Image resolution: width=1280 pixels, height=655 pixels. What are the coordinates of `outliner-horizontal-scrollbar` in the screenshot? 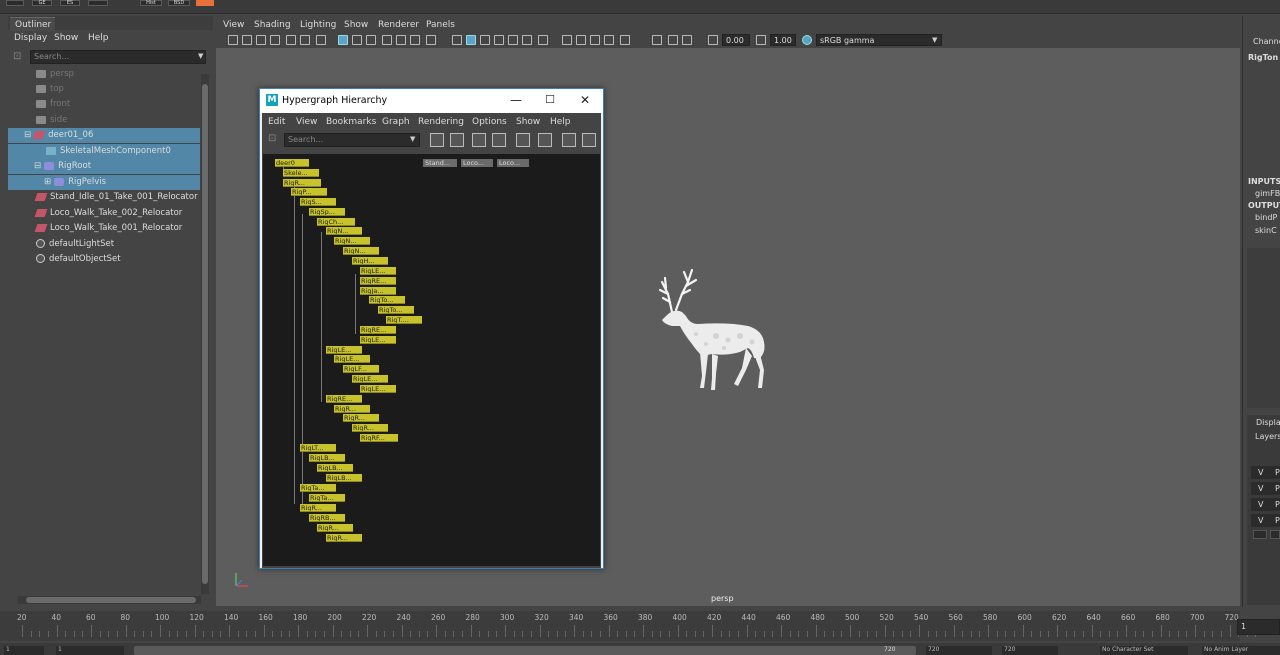 It's located at (109, 600).